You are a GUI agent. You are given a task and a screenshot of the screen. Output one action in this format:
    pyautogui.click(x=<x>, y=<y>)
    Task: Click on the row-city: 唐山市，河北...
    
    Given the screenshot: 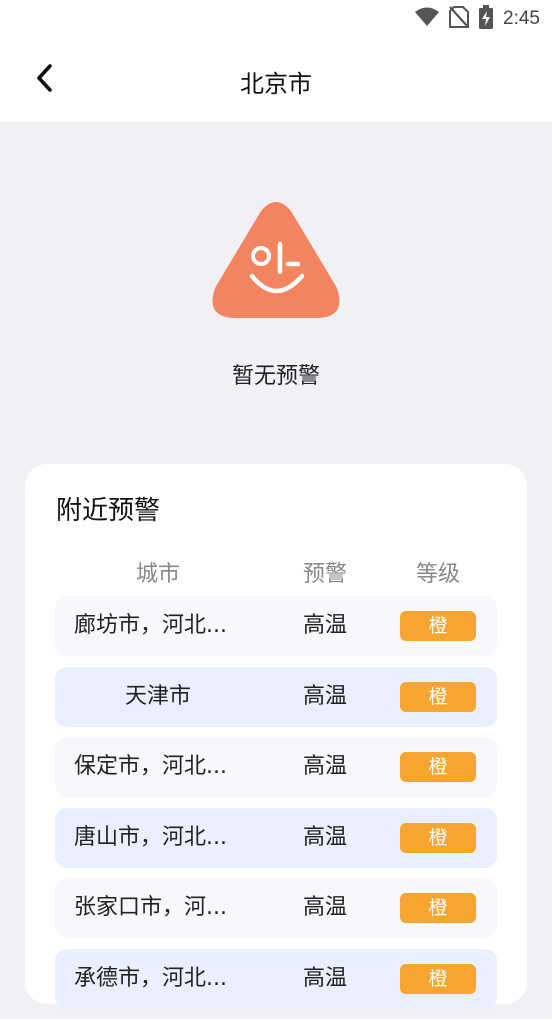 What is the action you would take?
    pyautogui.click(x=150, y=837)
    